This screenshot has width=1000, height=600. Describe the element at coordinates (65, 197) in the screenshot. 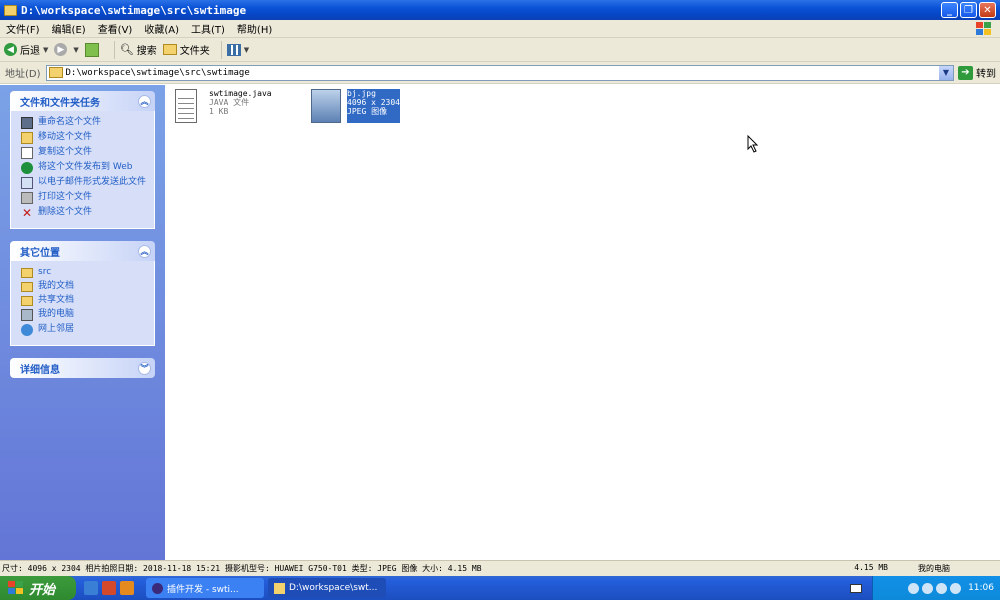

I see `task-label: 打印这个文件` at that location.